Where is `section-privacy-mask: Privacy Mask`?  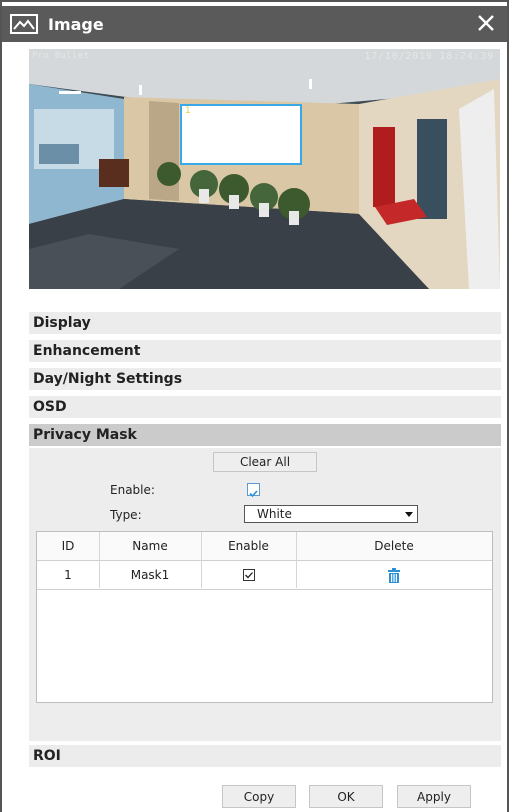 section-privacy-mask: Privacy Mask is located at coordinates (265, 435).